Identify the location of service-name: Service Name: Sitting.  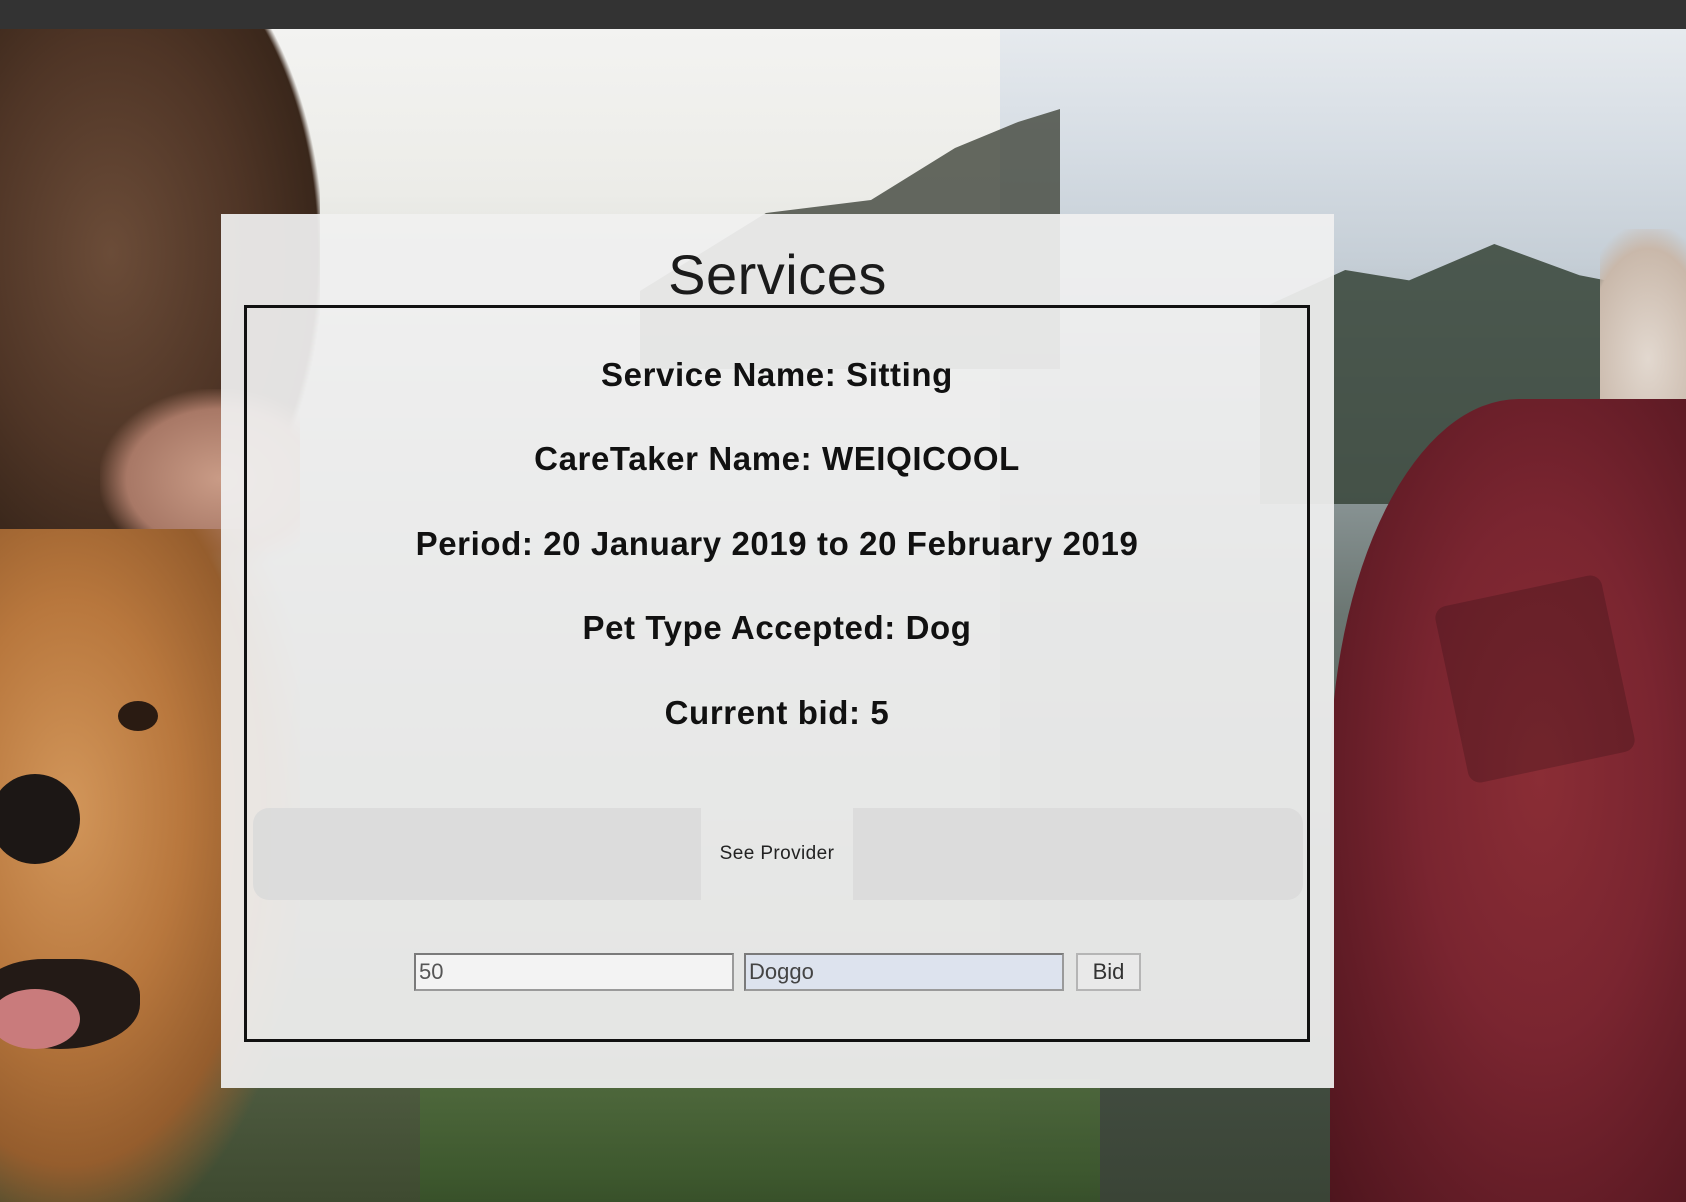
(777, 374).